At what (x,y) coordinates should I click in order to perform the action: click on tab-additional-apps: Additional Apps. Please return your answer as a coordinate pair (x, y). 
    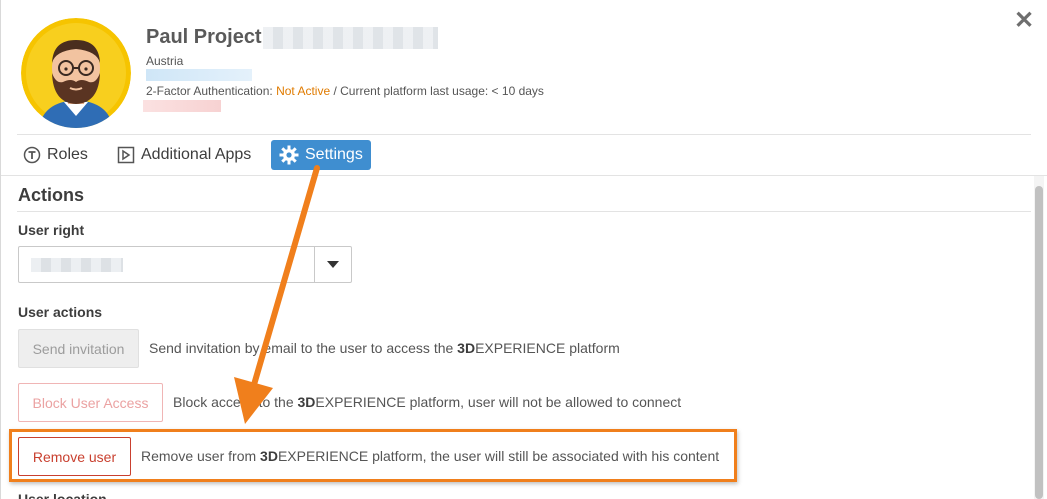
    Looking at the image, I should click on (184, 155).